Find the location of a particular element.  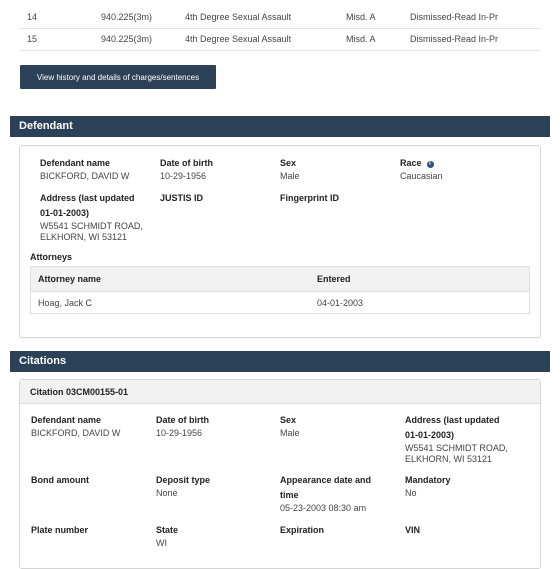

address-line1: W5541 SCHMIDT ROAD, is located at coordinates (91, 226).